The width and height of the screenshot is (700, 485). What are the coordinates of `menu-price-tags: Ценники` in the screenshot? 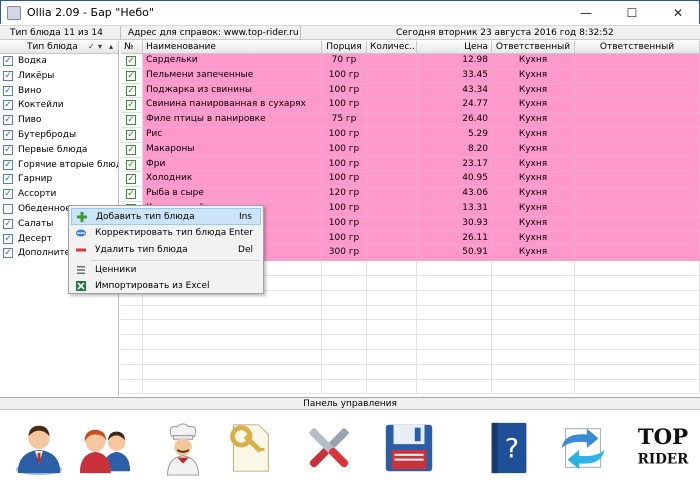 It's located at (166, 270).